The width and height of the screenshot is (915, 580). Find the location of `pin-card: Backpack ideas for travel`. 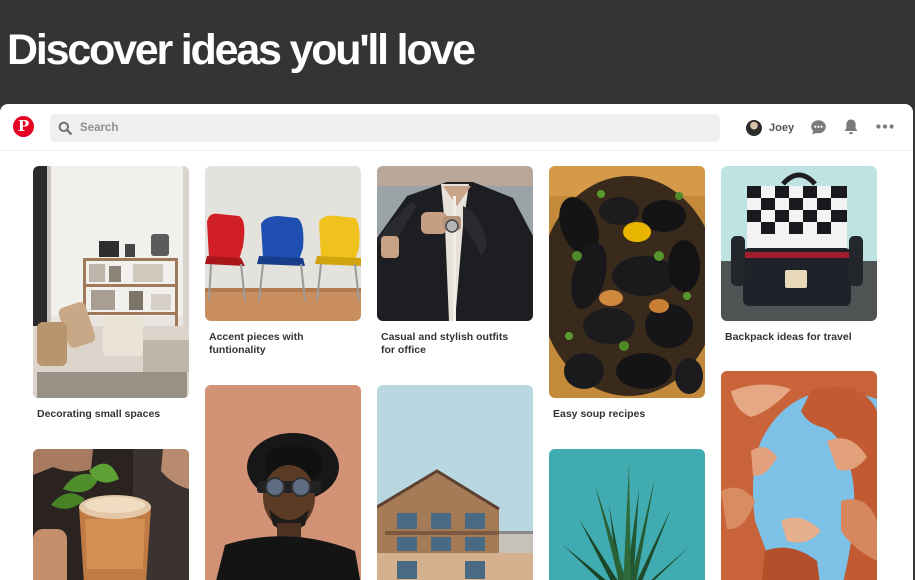

pin-card: Backpack ideas for travel is located at coordinates (799, 266).